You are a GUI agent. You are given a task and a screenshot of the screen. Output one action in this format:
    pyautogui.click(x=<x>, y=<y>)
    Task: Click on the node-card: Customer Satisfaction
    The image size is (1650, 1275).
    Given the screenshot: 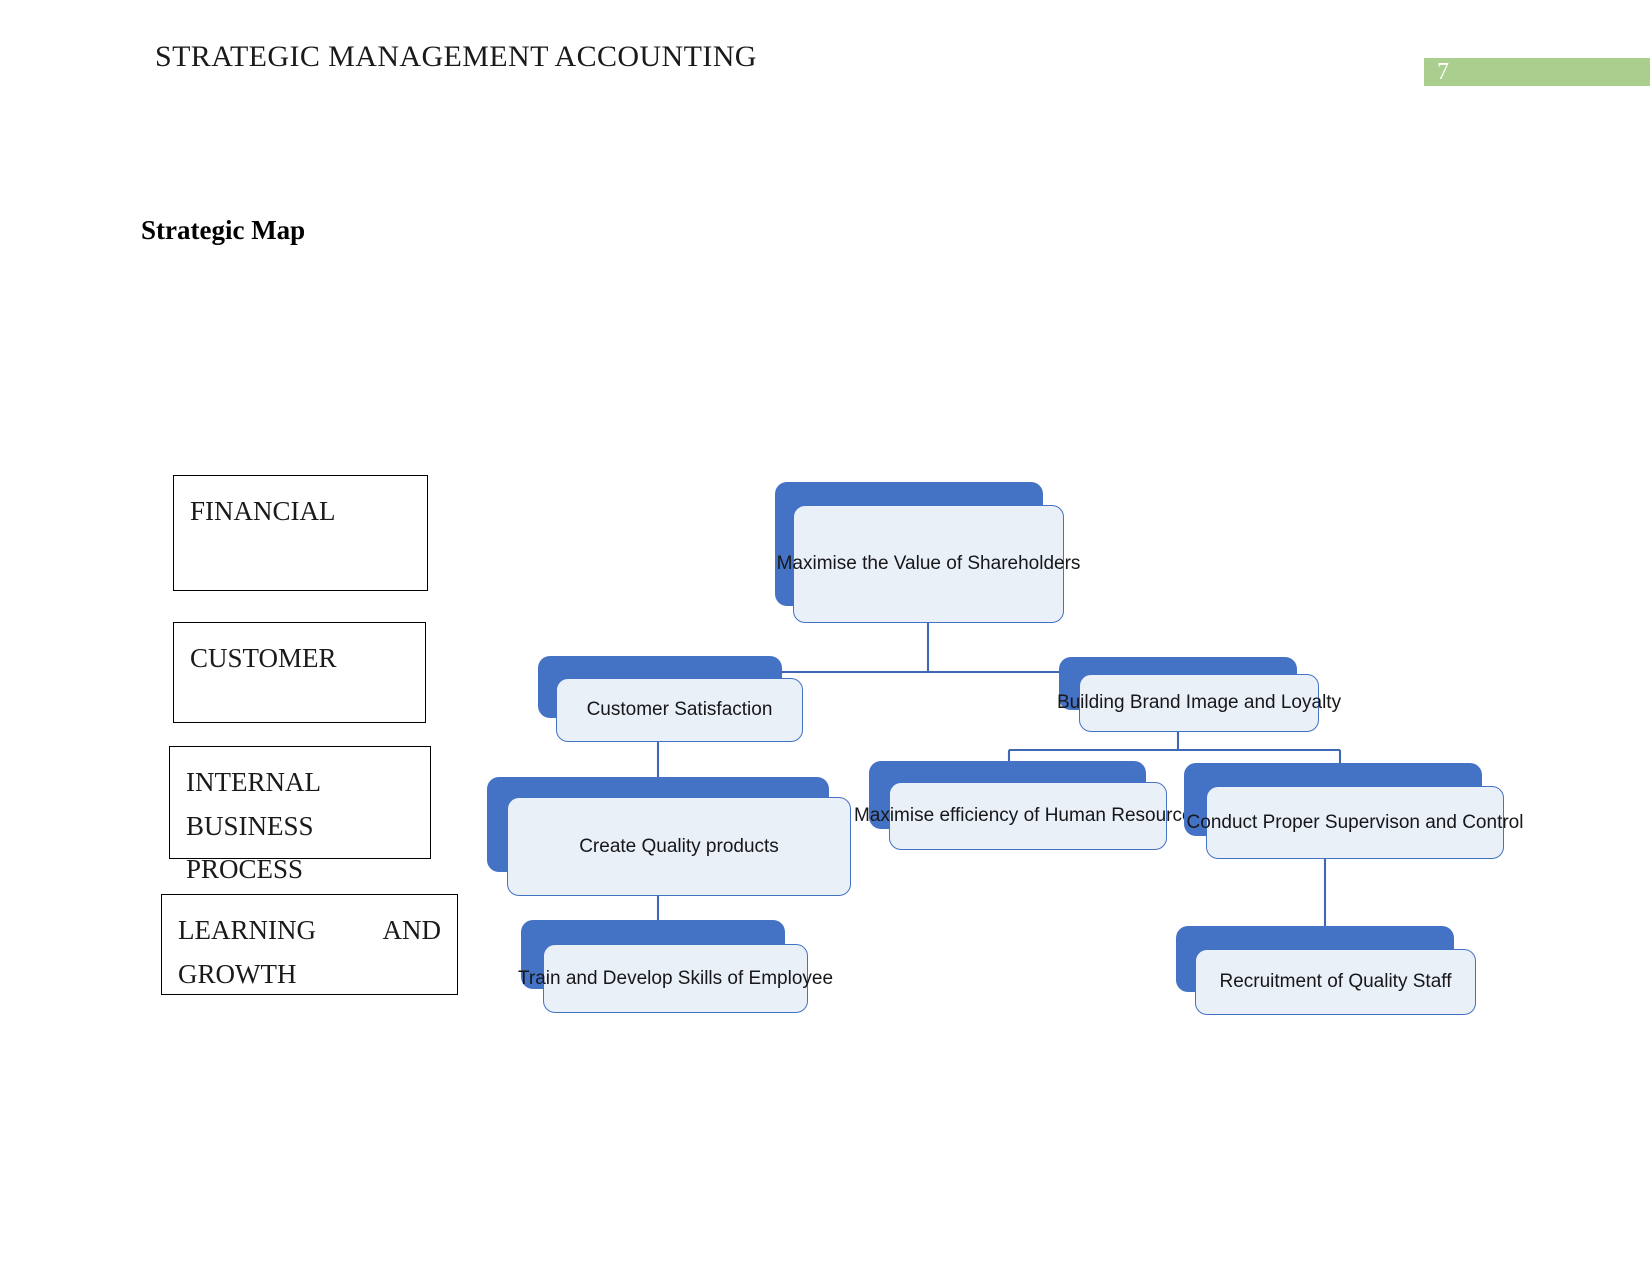 What is the action you would take?
    pyautogui.click(x=679, y=710)
    